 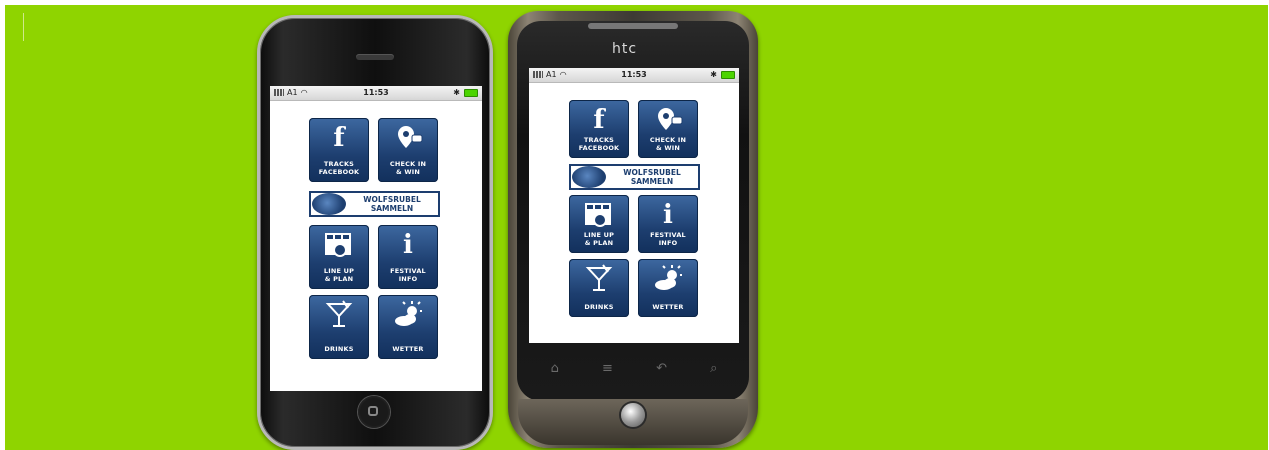 What do you see at coordinates (607, 368) in the screenshot?
I see `menu-icon: ≡` at bounding box center [607, 368].